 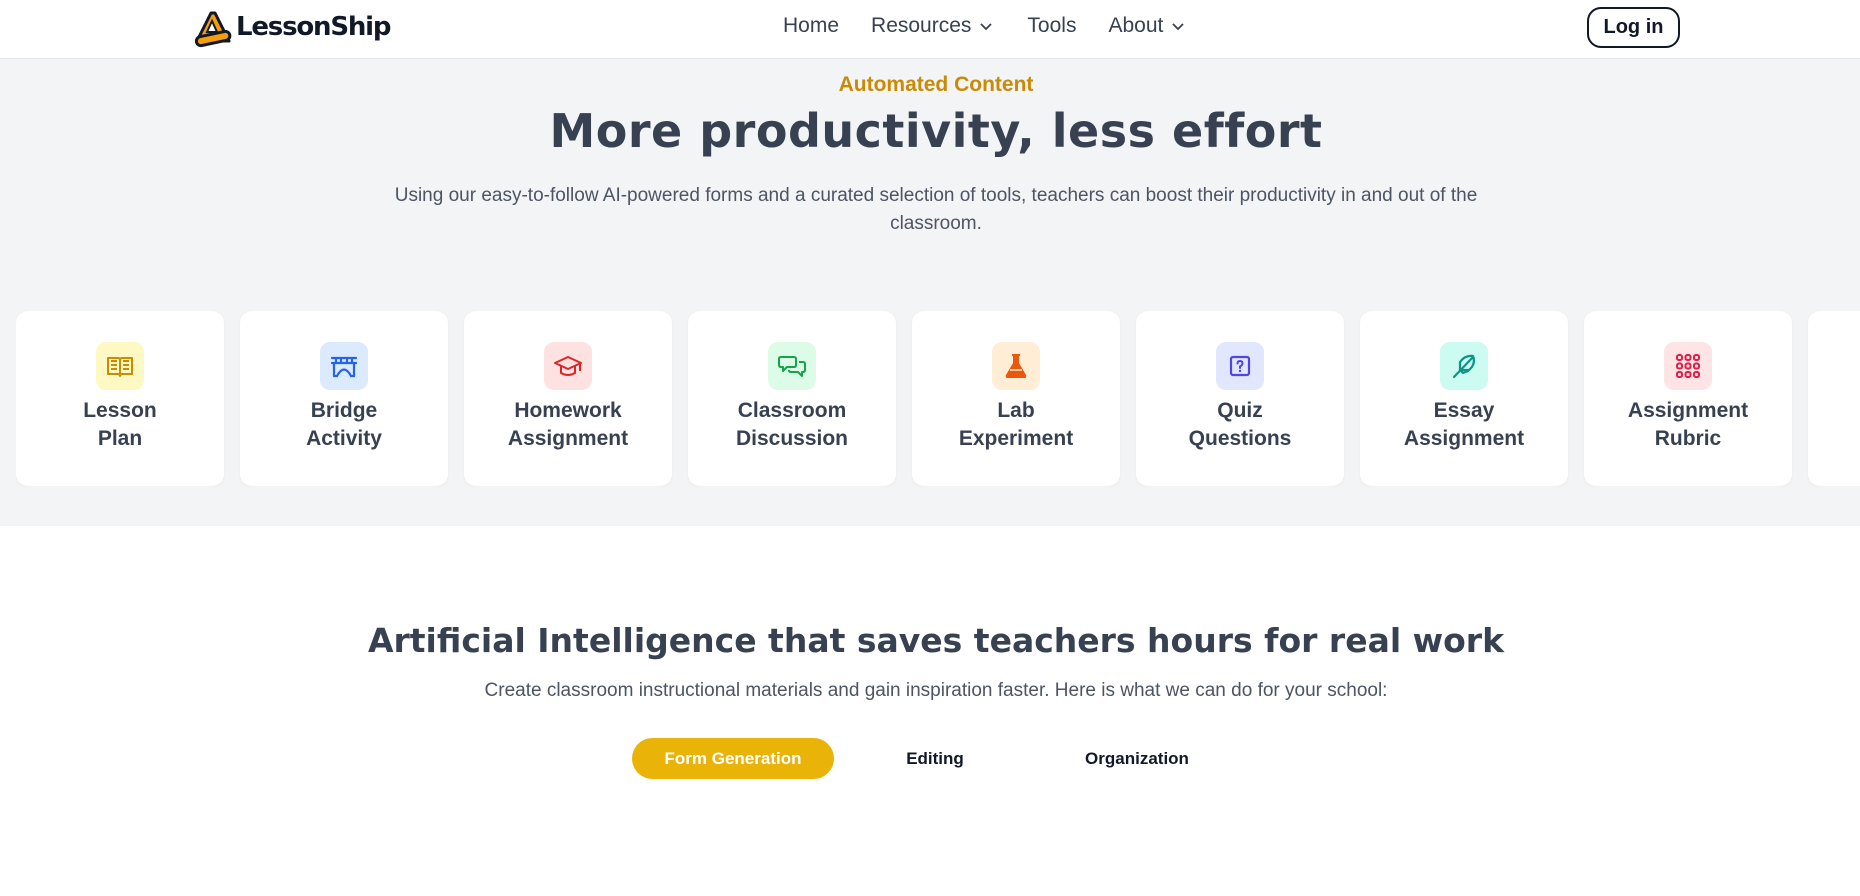 I want to click on card-label: Classroom Discussion, so click(x=792, y=424).